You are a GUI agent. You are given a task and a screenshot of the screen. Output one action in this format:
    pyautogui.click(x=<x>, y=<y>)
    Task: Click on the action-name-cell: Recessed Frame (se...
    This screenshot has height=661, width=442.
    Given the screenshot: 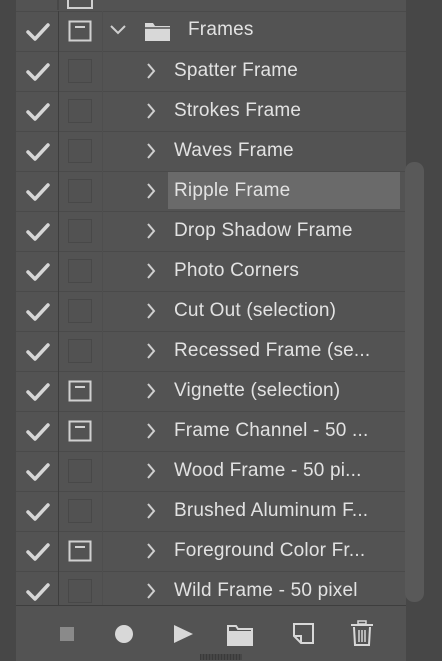 What is the action you would take?
    pyautogui.click(x=284, y=350)
    